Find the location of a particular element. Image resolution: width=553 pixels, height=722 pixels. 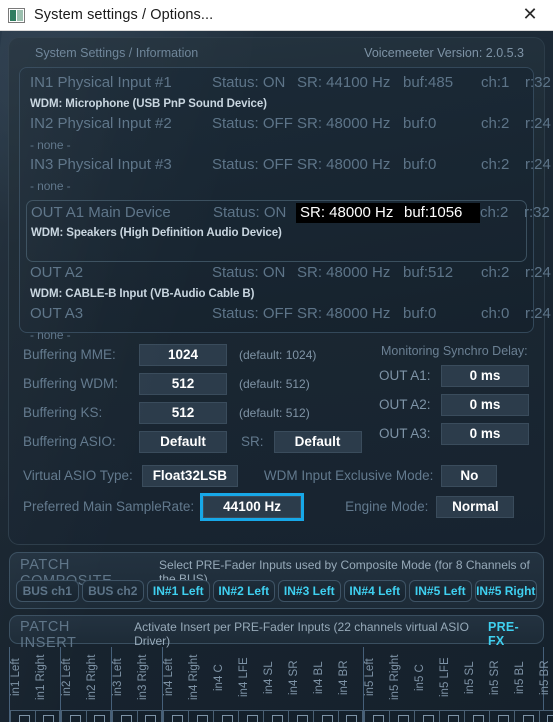

insert-channel-label: in1 Left is located at coordinates (16, 677).